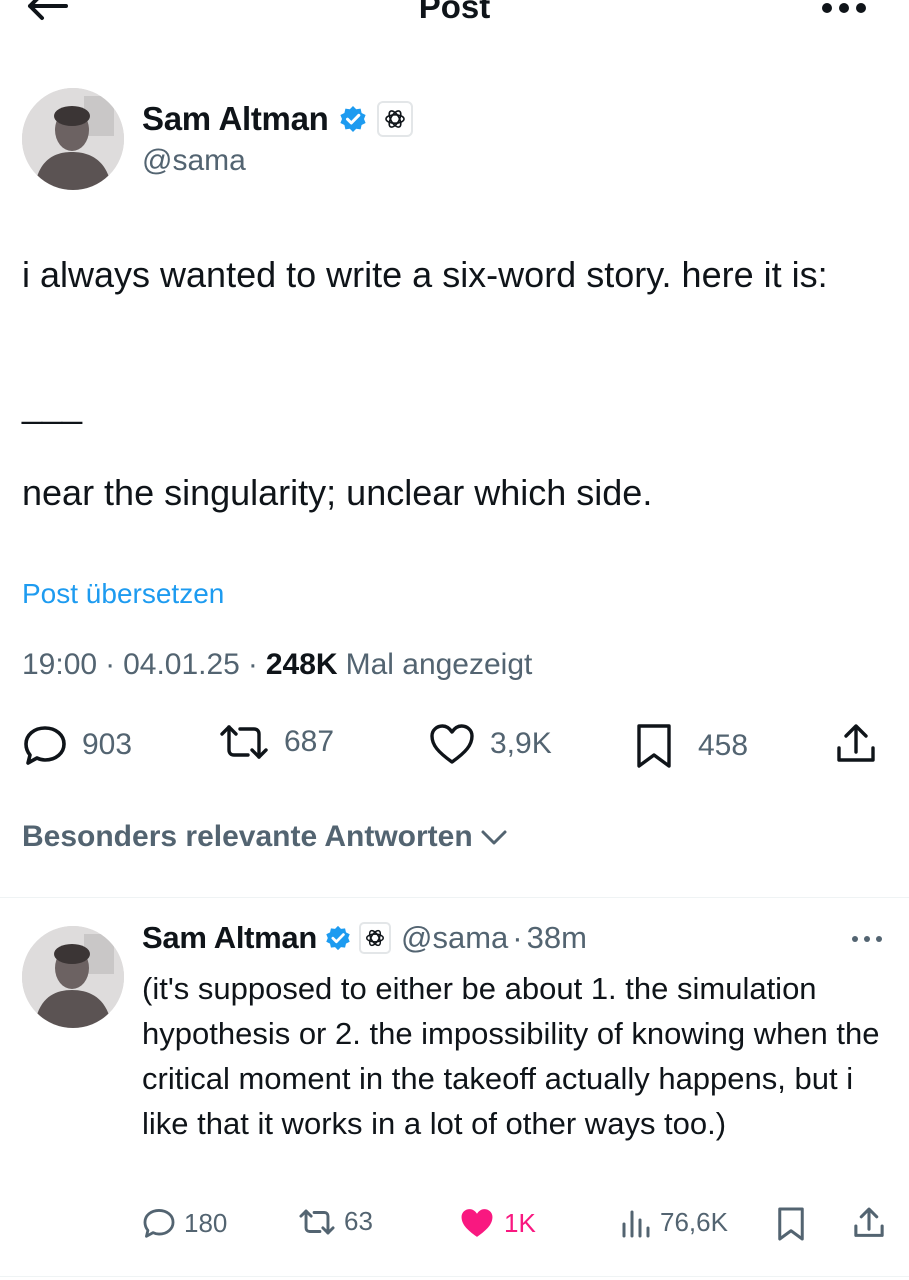 This screenshot has width=909, height=1280. What do you see at coordinates (694, 1221) in the screenshot?
I see `views-count: 76,6K` at bounding box center [694, 1221].